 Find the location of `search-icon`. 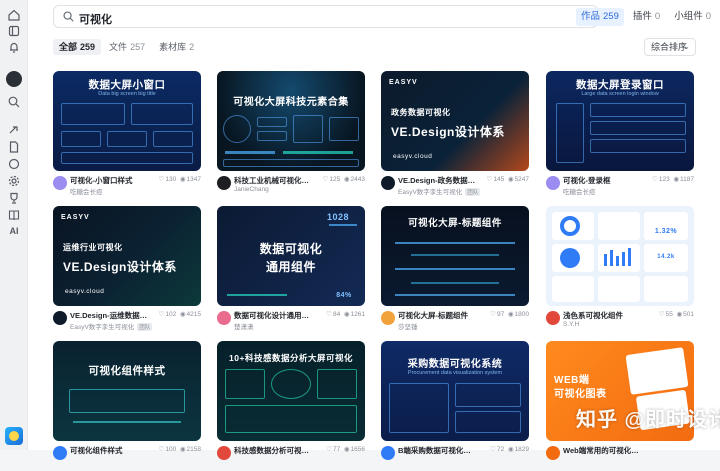

search-icon is located at coordinates (14, 102).